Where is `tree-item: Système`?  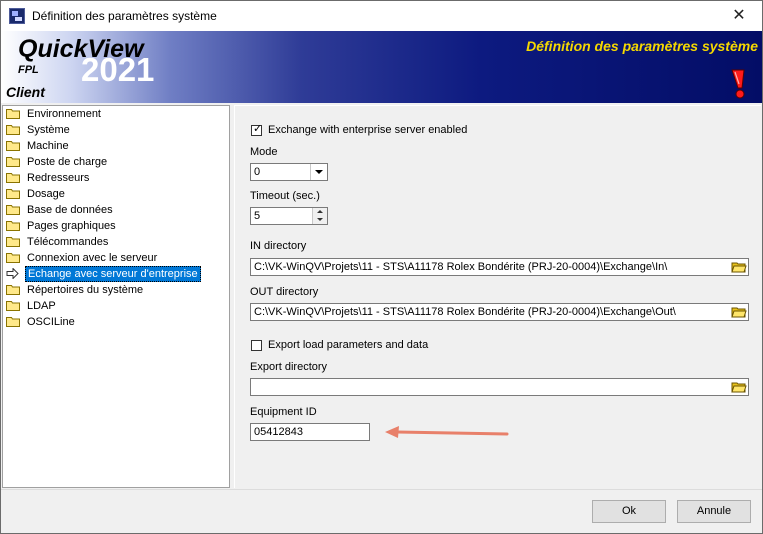
tree-item: Système is located at coordinates (116, 130).